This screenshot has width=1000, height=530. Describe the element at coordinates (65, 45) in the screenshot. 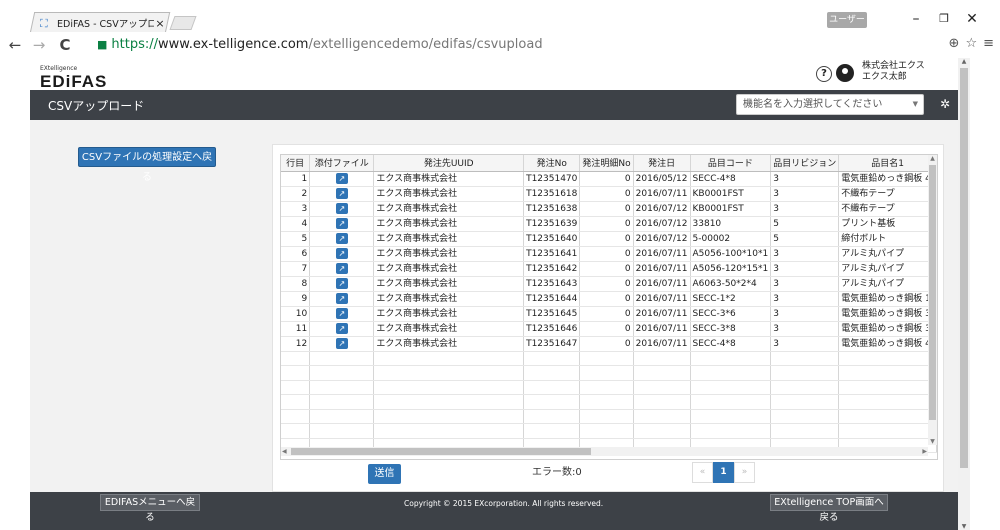

I see `reload-icon: C` at that location.